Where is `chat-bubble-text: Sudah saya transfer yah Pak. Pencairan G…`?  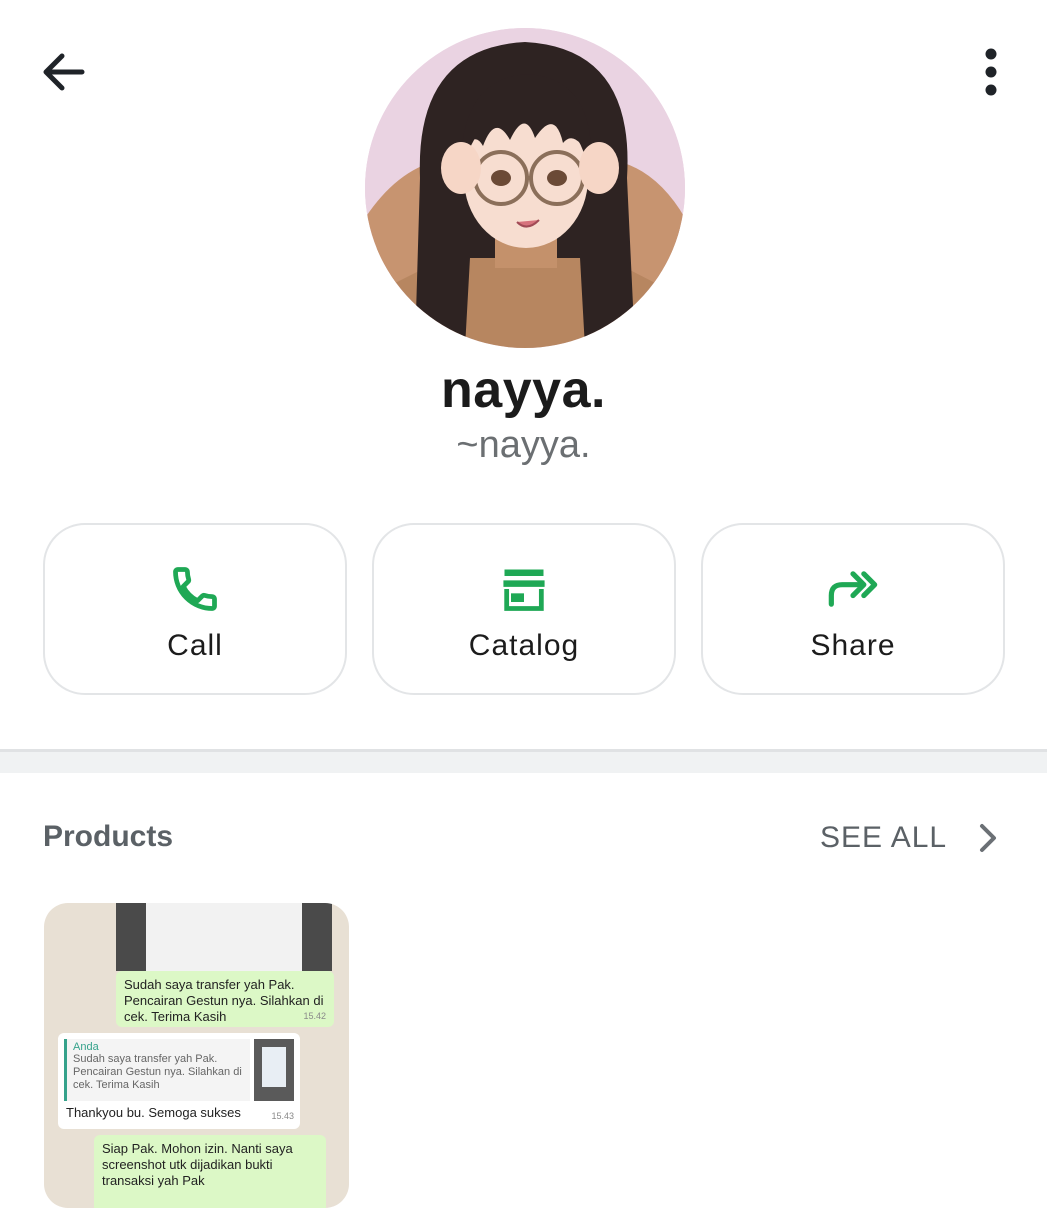
chat-bubble-text: Sudah saya transfer yah Pak. Pencairan G… is located at coordinates (224, 1000).